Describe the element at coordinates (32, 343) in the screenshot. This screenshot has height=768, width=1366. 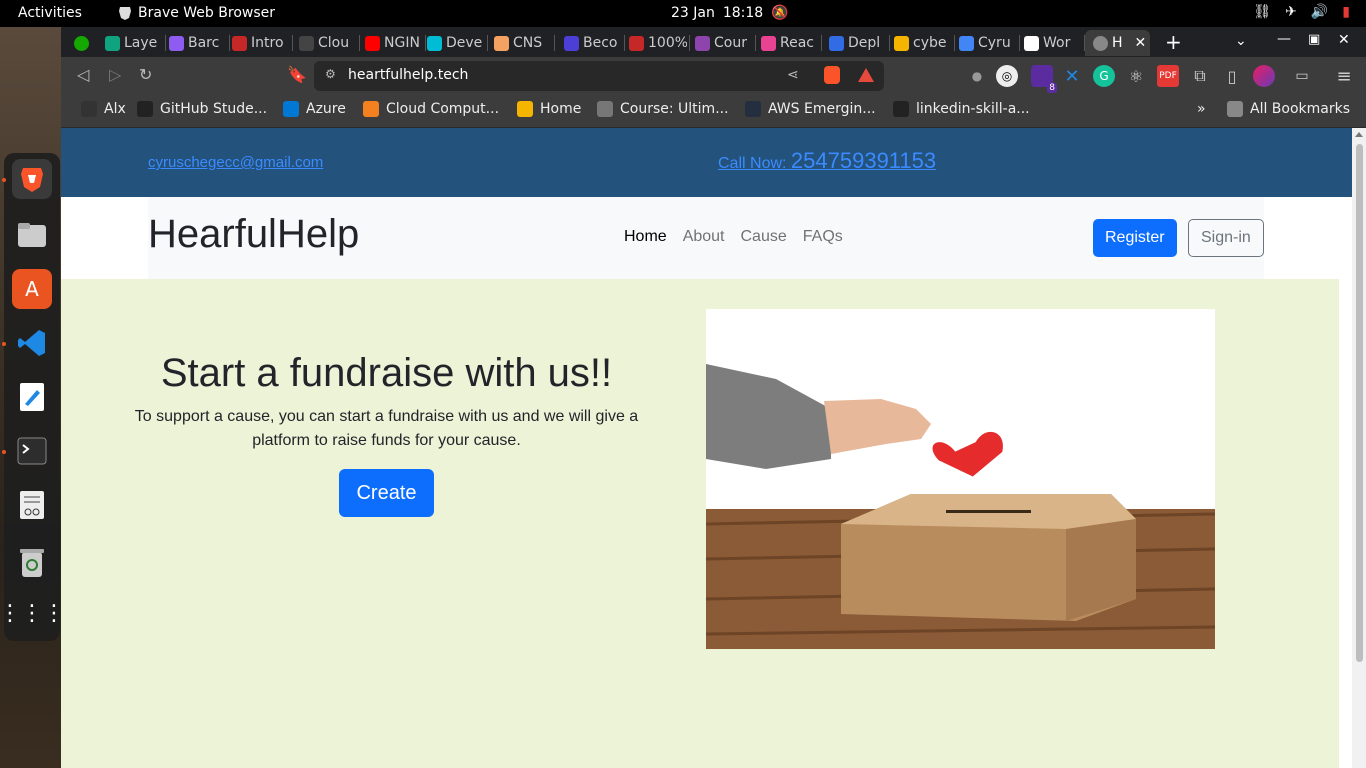
I see `dock-vscode-icon` at that location.